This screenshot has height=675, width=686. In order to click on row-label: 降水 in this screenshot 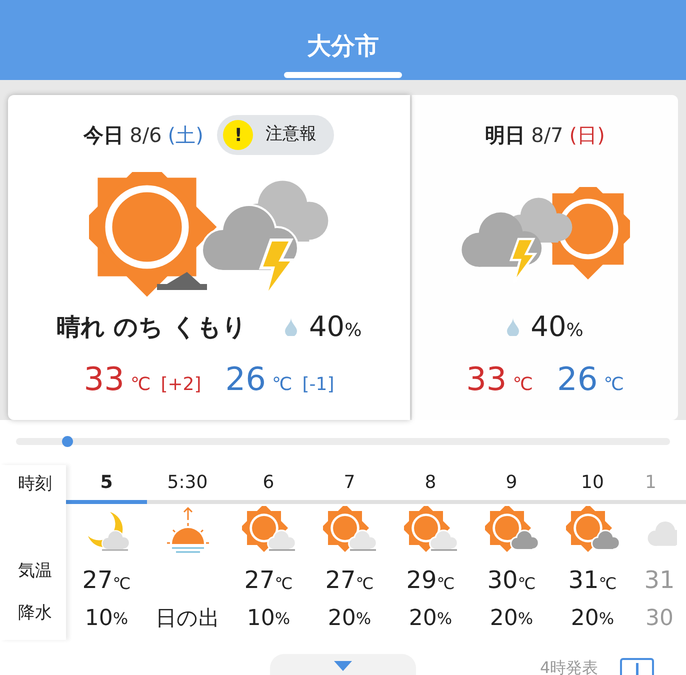, I will do `click(35, 614)`.